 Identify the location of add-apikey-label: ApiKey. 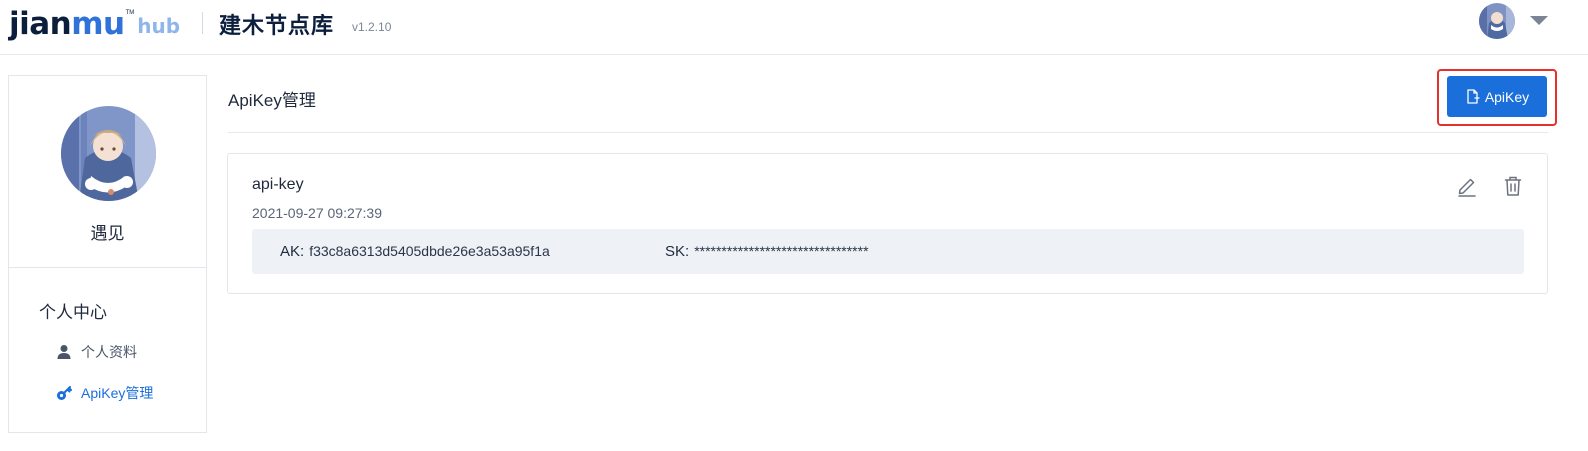
(1507, 96).